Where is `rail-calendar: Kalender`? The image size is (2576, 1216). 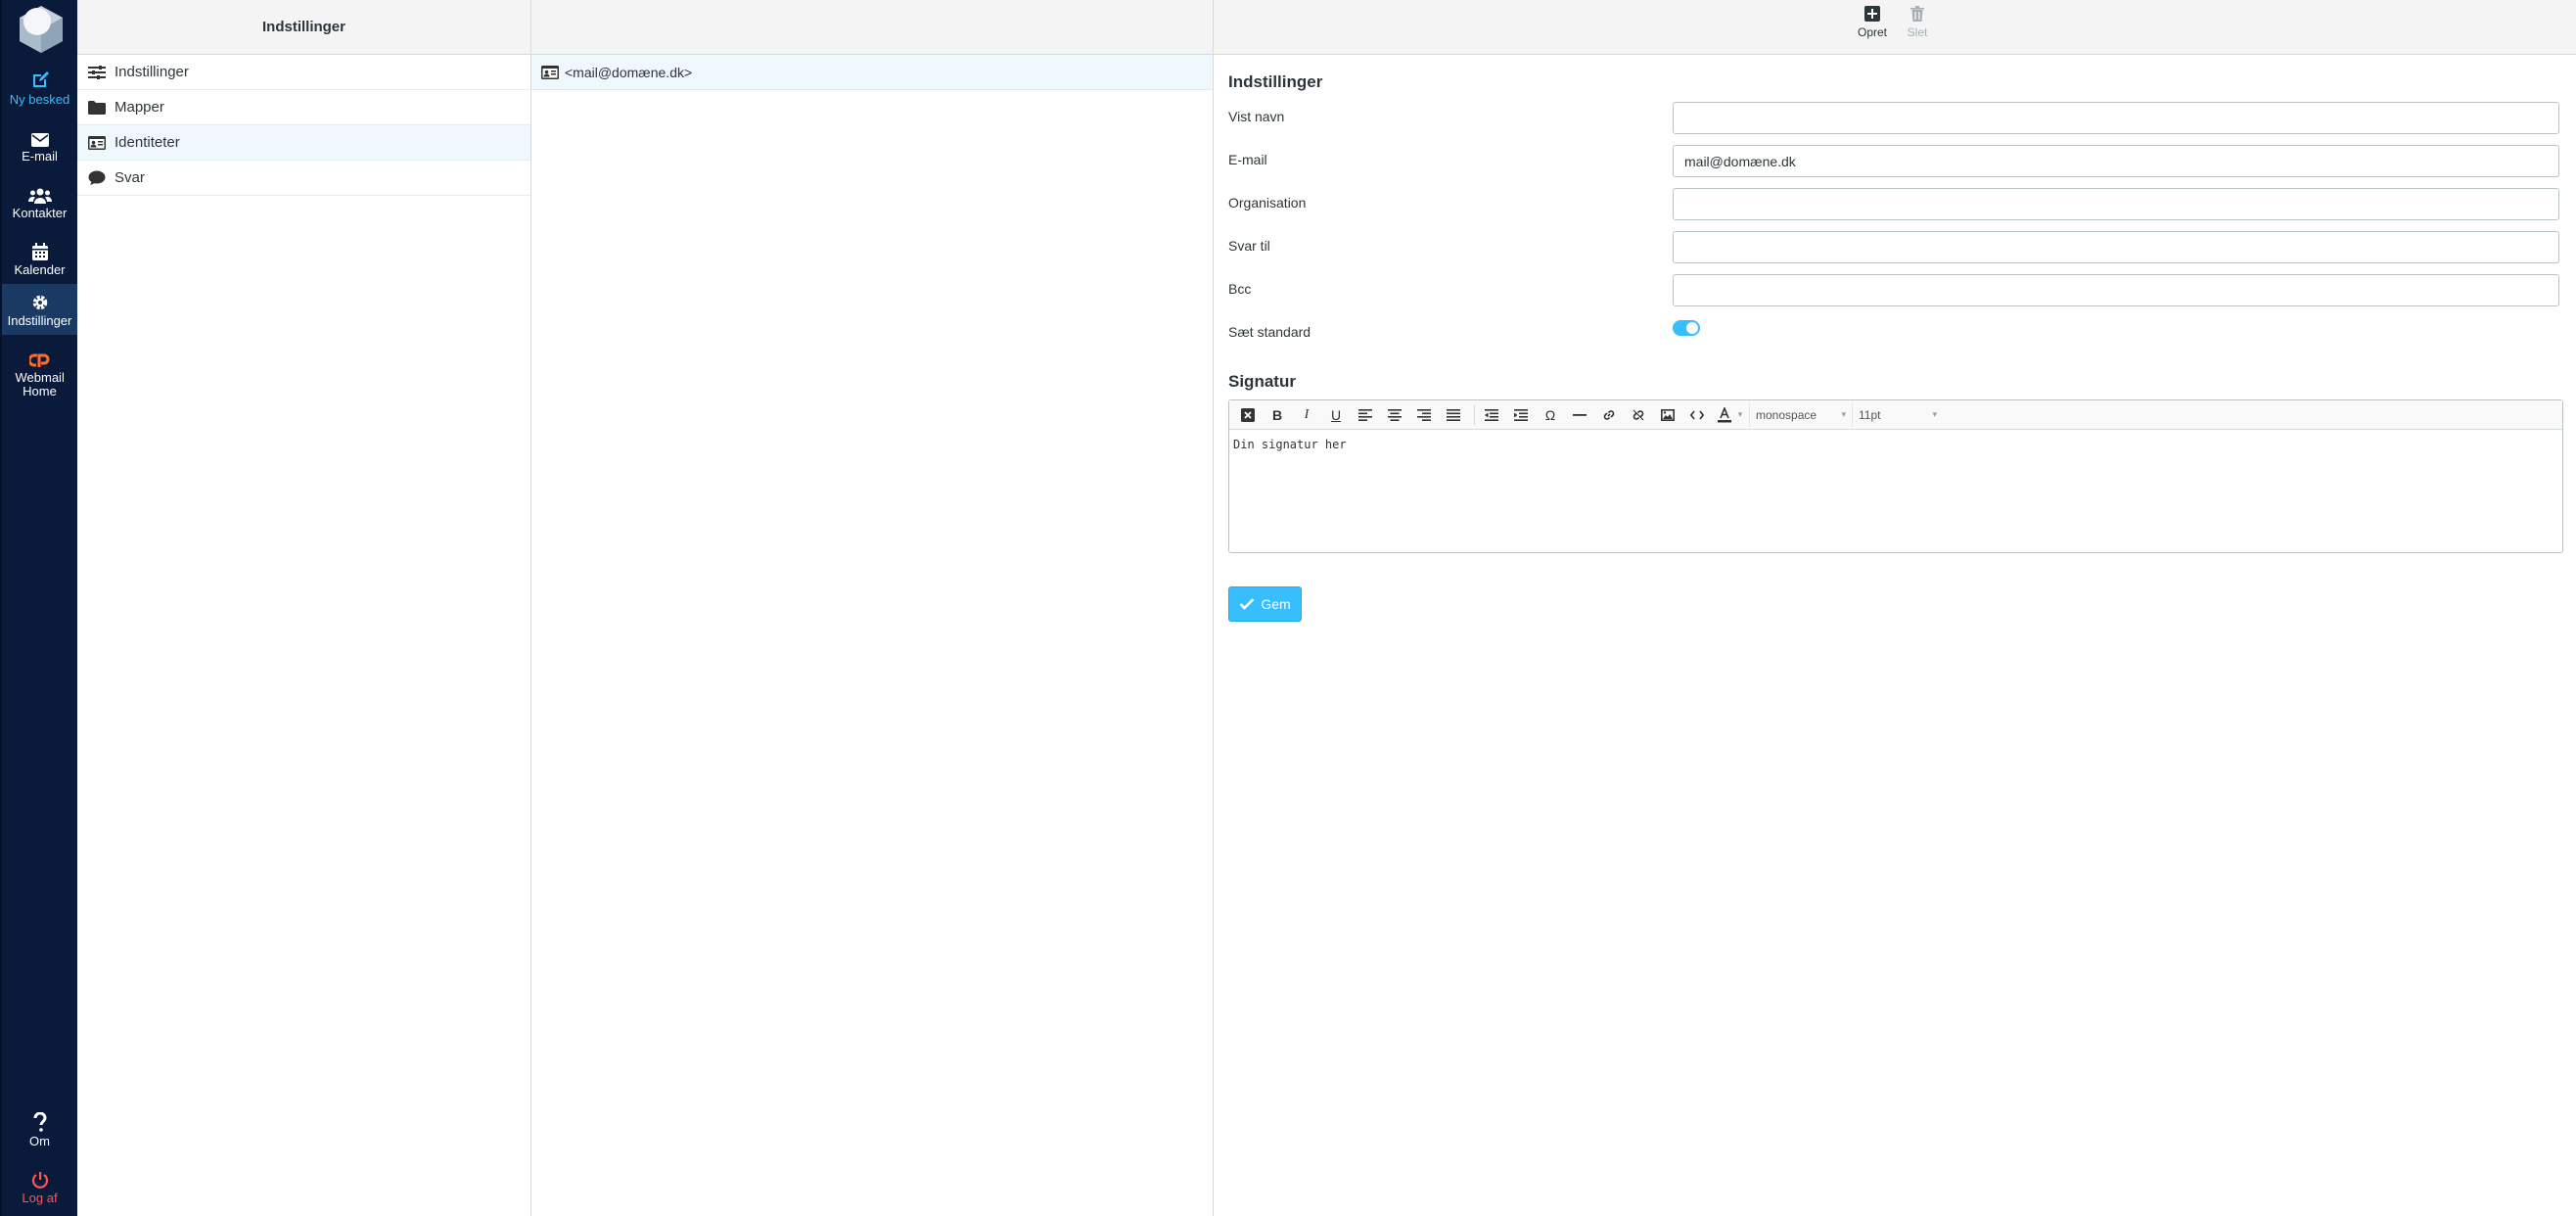
rail-calendar: Kalender is located at coordinates (39, 260).